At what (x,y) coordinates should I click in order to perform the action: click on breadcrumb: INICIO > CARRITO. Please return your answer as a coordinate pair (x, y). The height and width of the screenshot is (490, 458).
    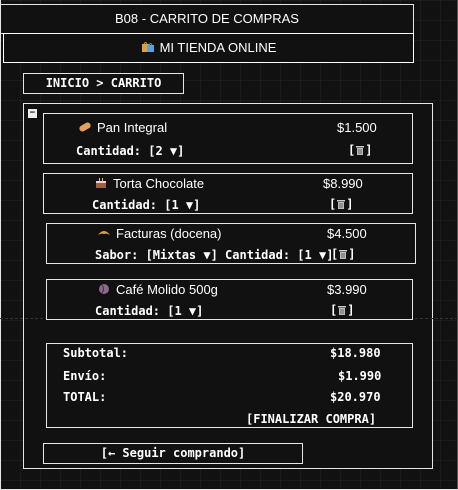
    Looking at the image, I should click on (103, 83).